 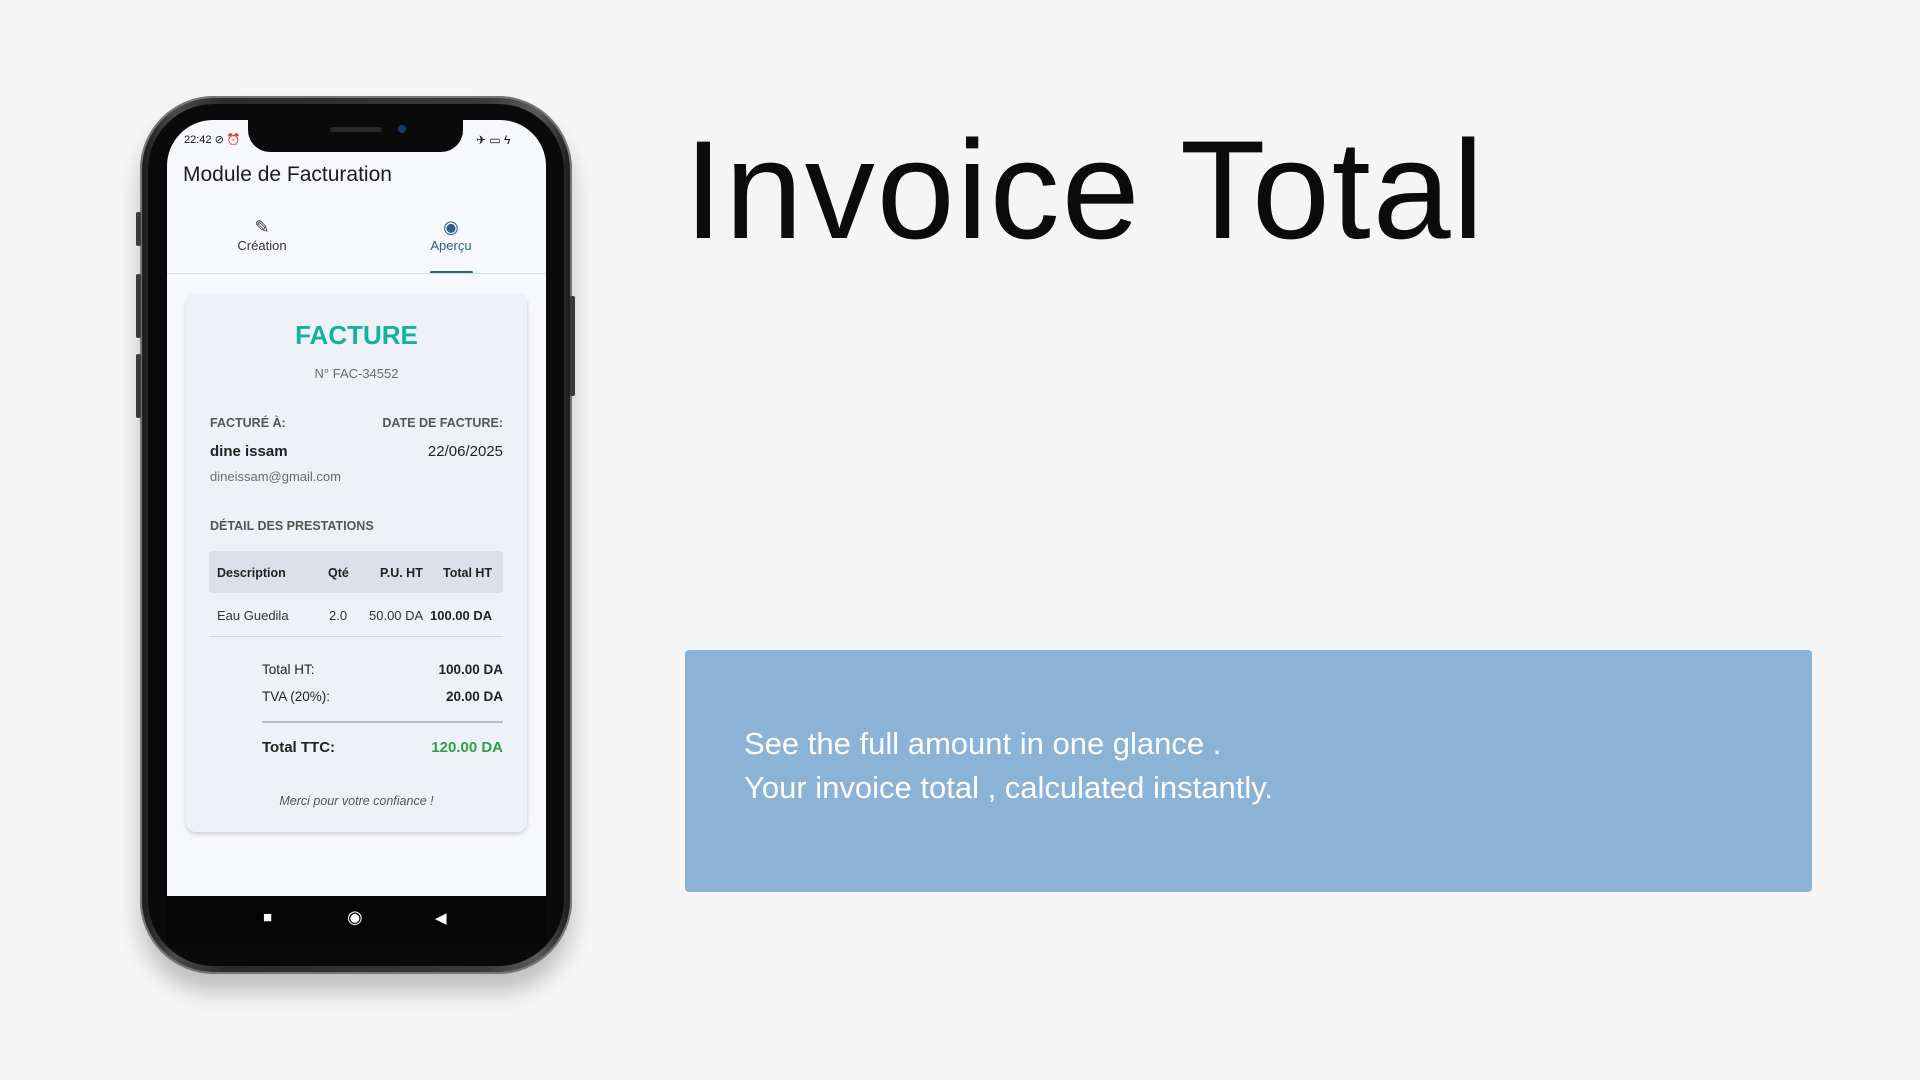 I want to click on row-unit-price: 50.00 DA, so click(x=396, y=615).